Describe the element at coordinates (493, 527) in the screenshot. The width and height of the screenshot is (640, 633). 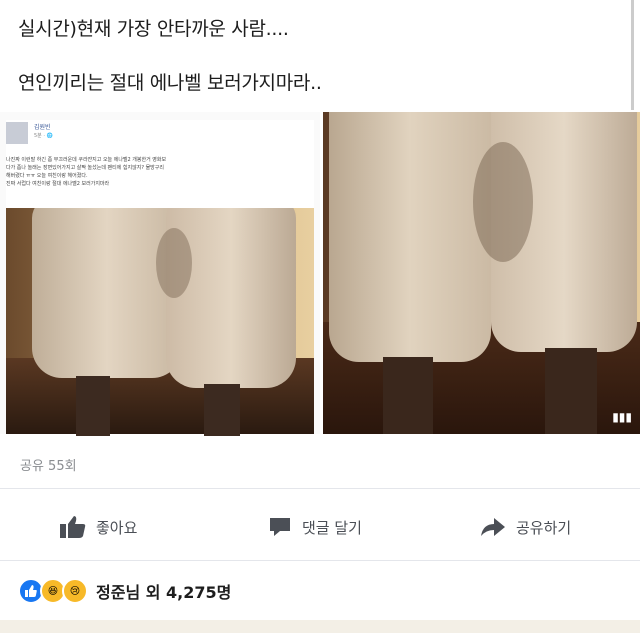
I see `share-arrow-icon` at that location.